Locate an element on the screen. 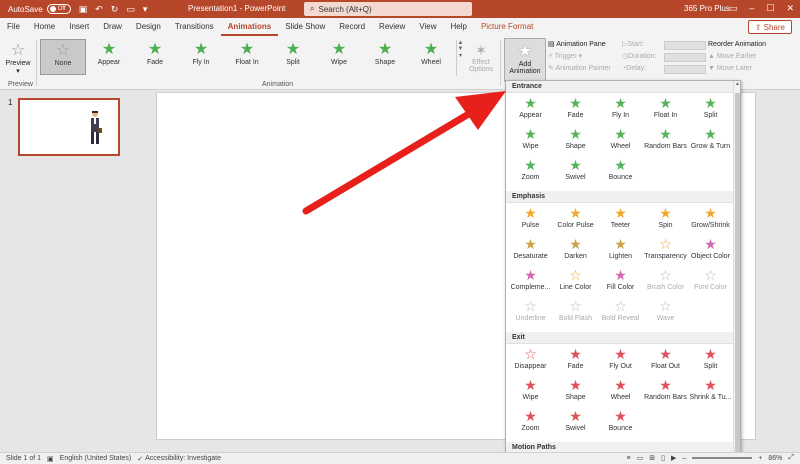  tab-slide-show: Slide Show is located at coordinates (305, 27).